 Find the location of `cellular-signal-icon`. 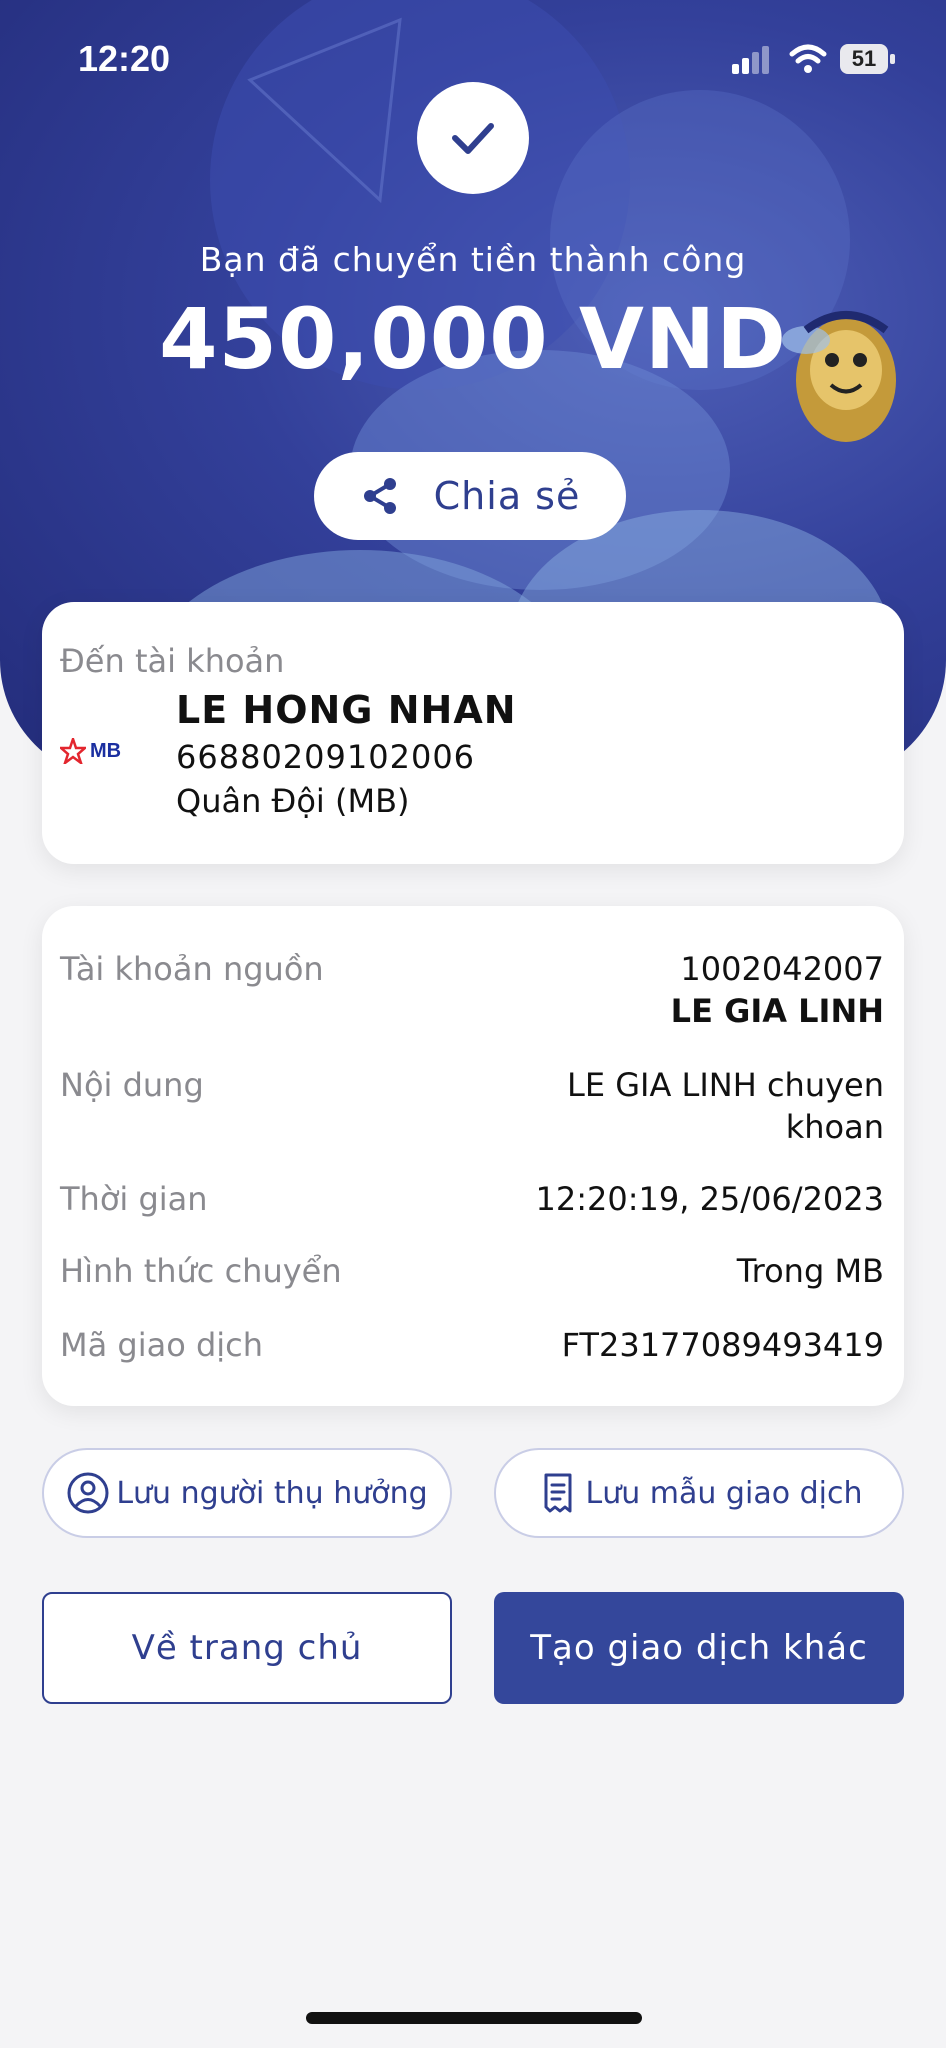

cellular-signal-icon is located at coordinates (750, 60).